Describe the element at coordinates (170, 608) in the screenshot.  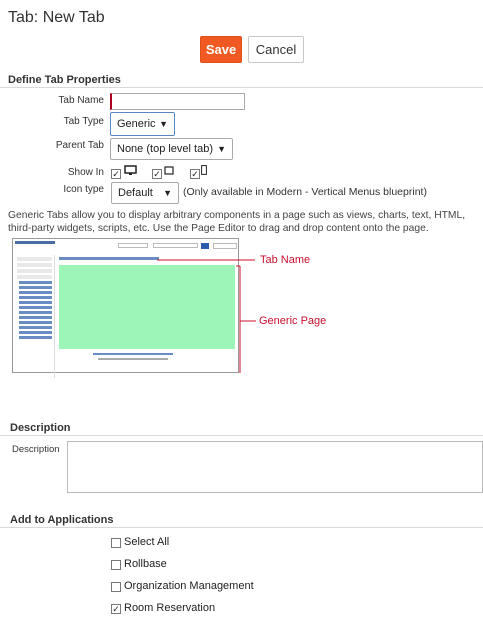
I see `room-reservation-label: Room Reservation` at that location.